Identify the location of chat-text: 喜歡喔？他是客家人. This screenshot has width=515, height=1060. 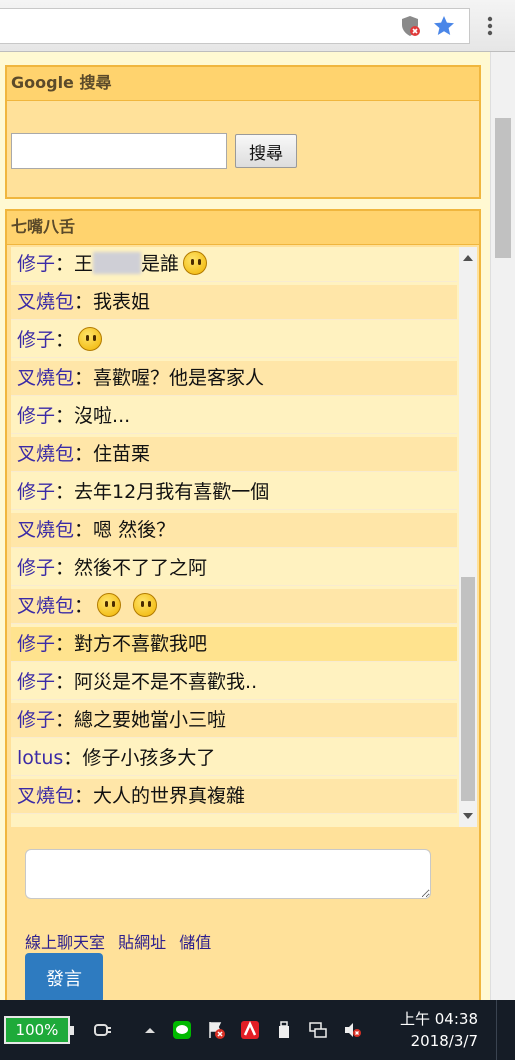
(179, 378).